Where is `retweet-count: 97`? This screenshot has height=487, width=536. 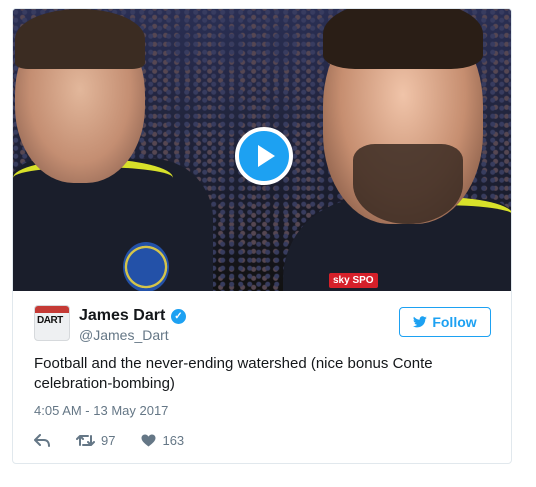
retweet-count: 97 is located at coordinates (108, 440).